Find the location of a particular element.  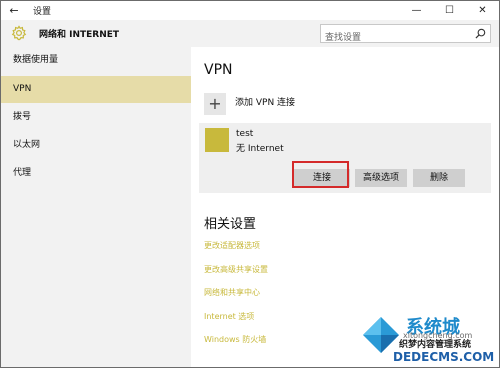

window-controls: — ☐ ✕ is located at coordinates (449, 10).